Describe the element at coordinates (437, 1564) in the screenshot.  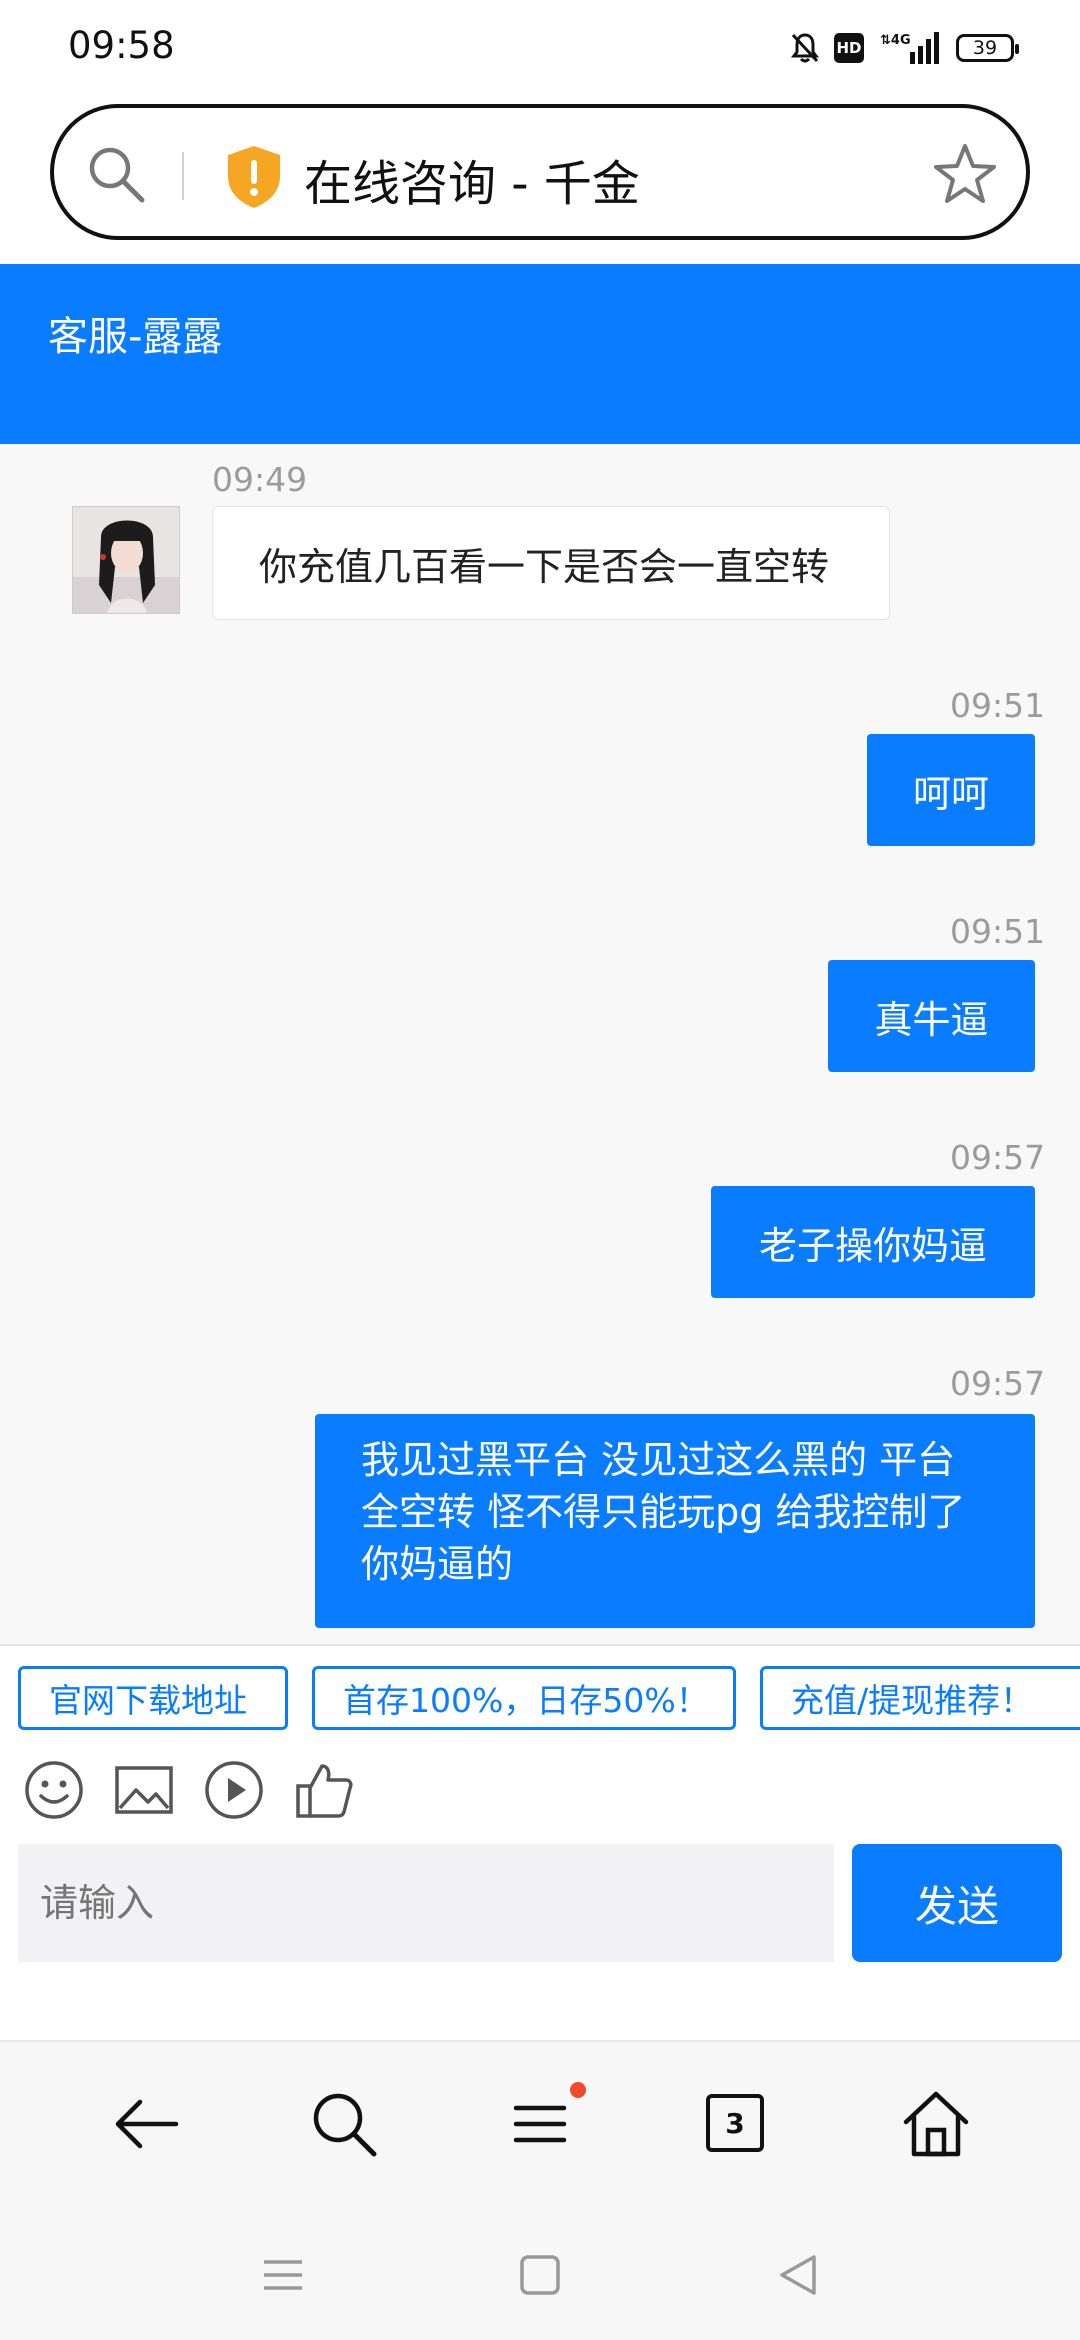
I see `message-line: 你妈逼的` at that location.